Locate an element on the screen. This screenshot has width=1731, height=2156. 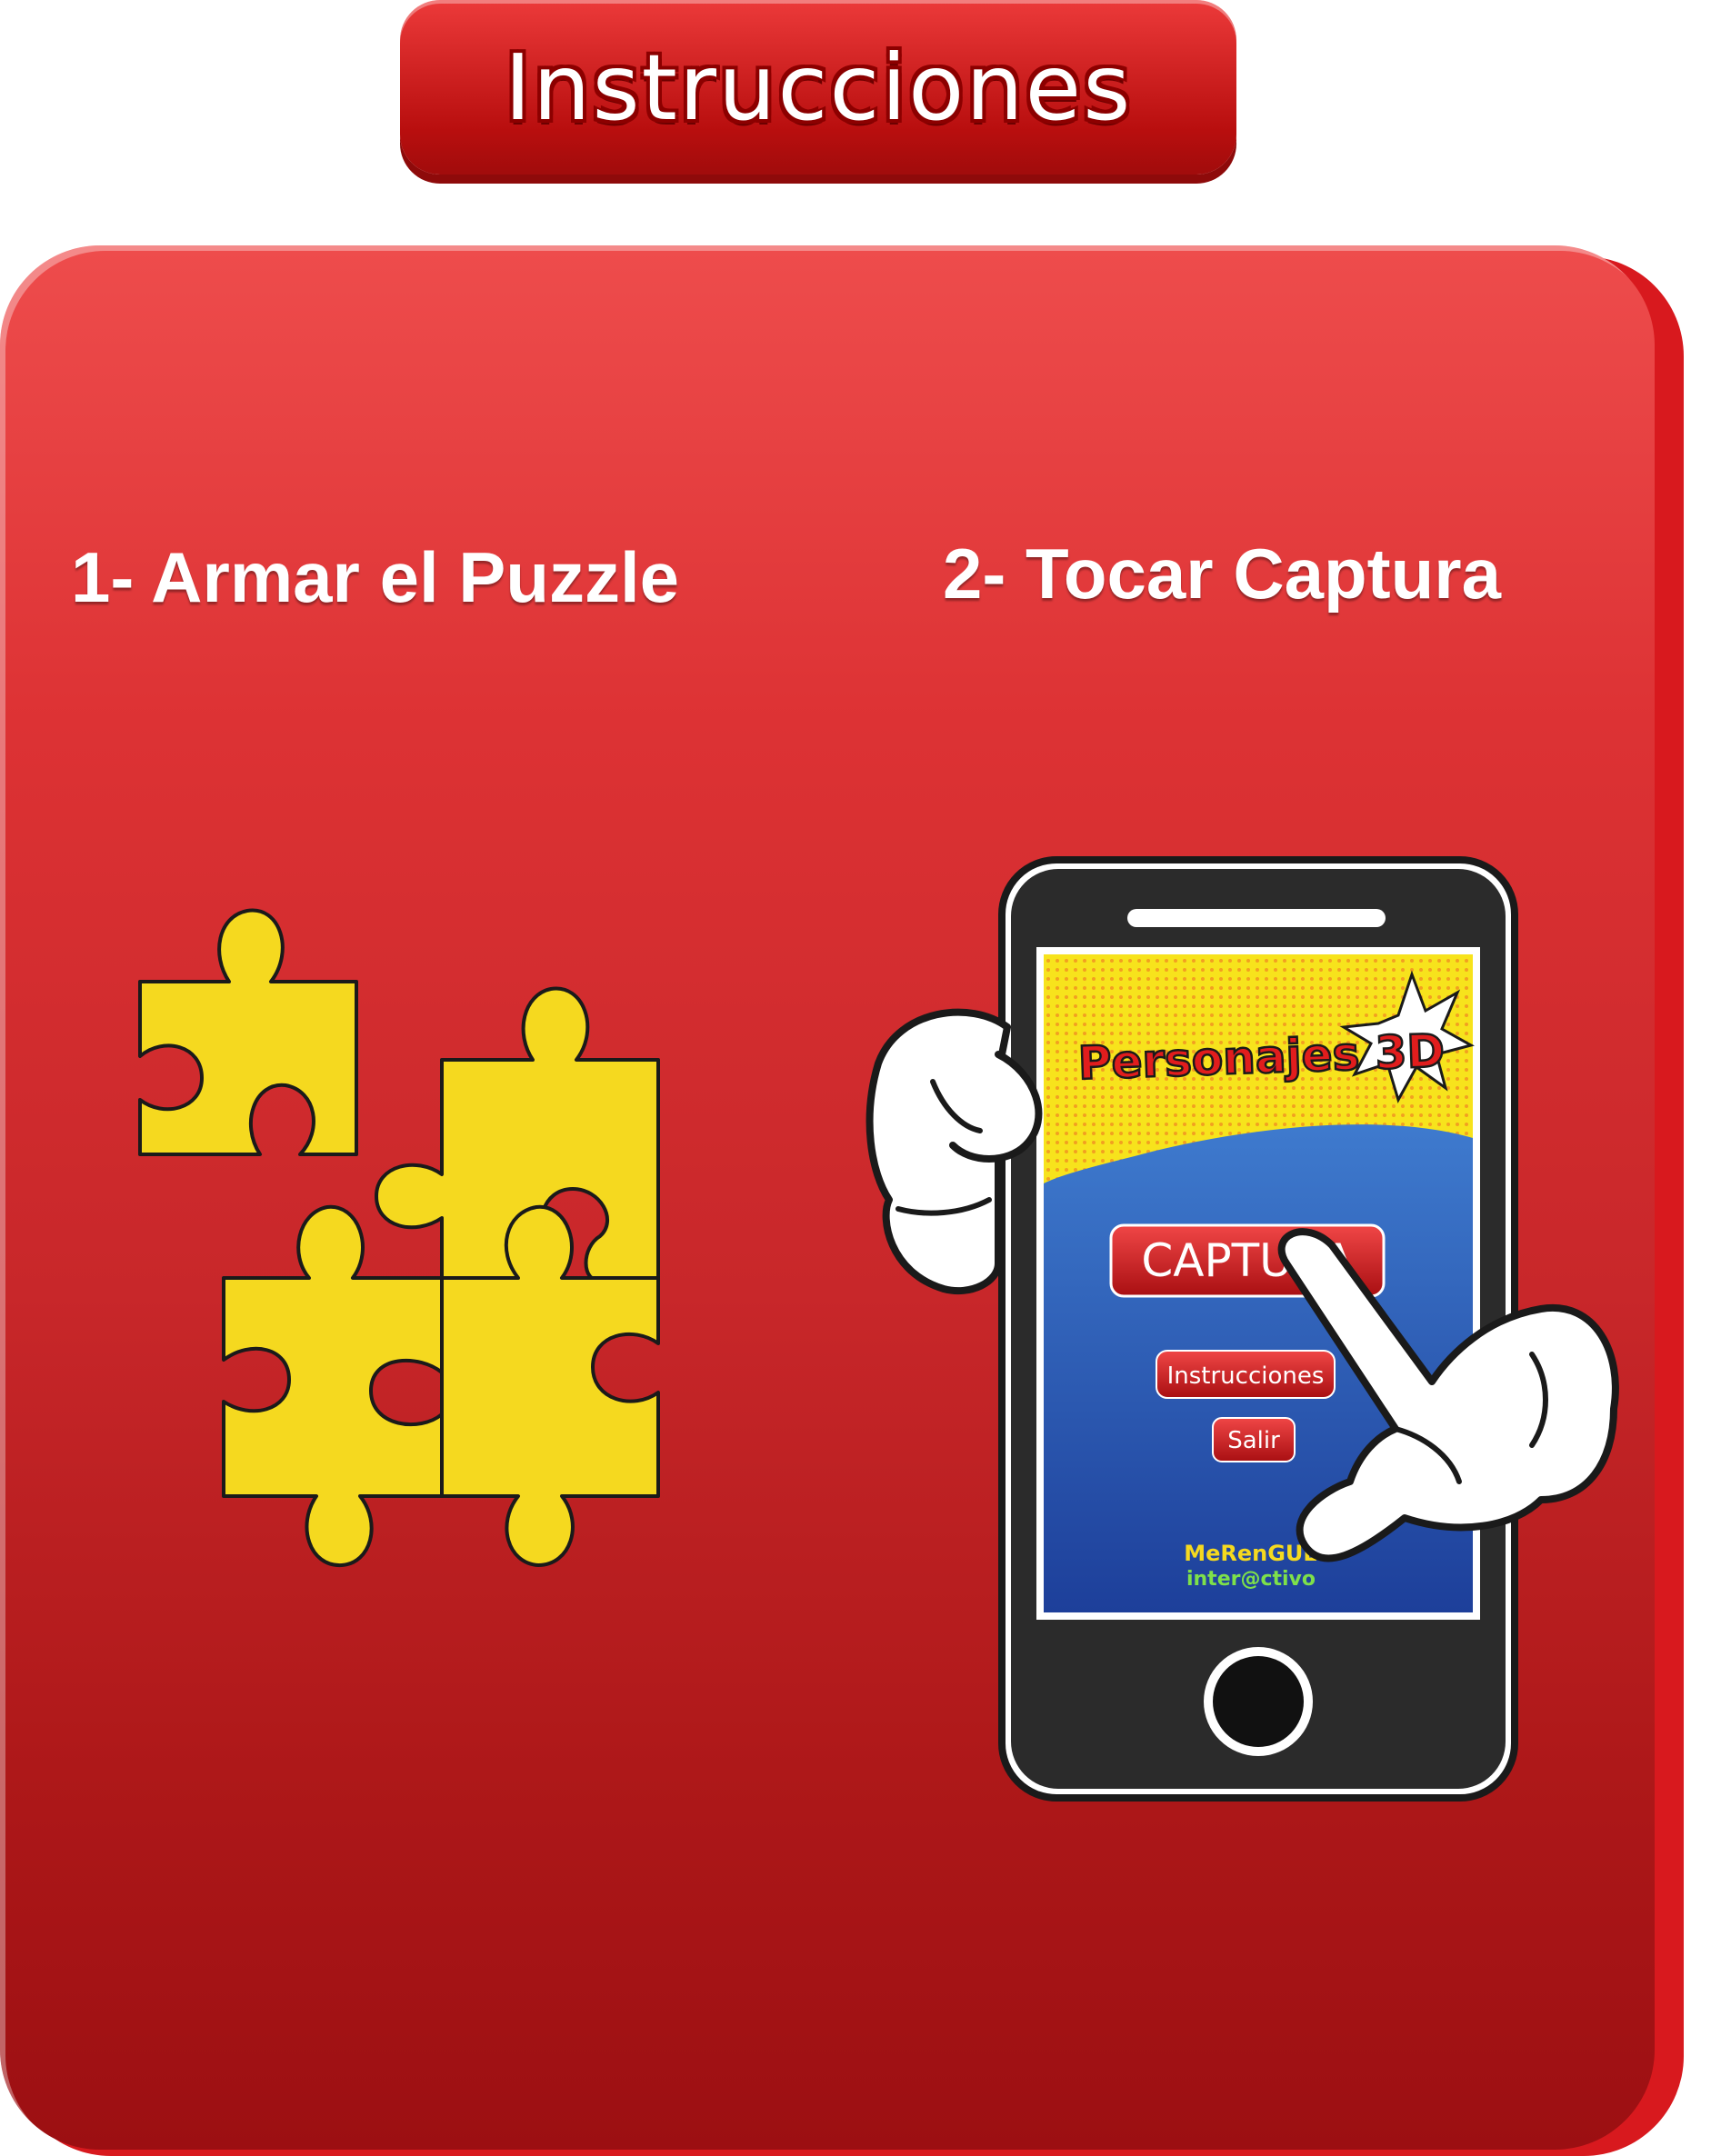
instructions-title-banner: Instrucciones is located at coordinates (818, 87).